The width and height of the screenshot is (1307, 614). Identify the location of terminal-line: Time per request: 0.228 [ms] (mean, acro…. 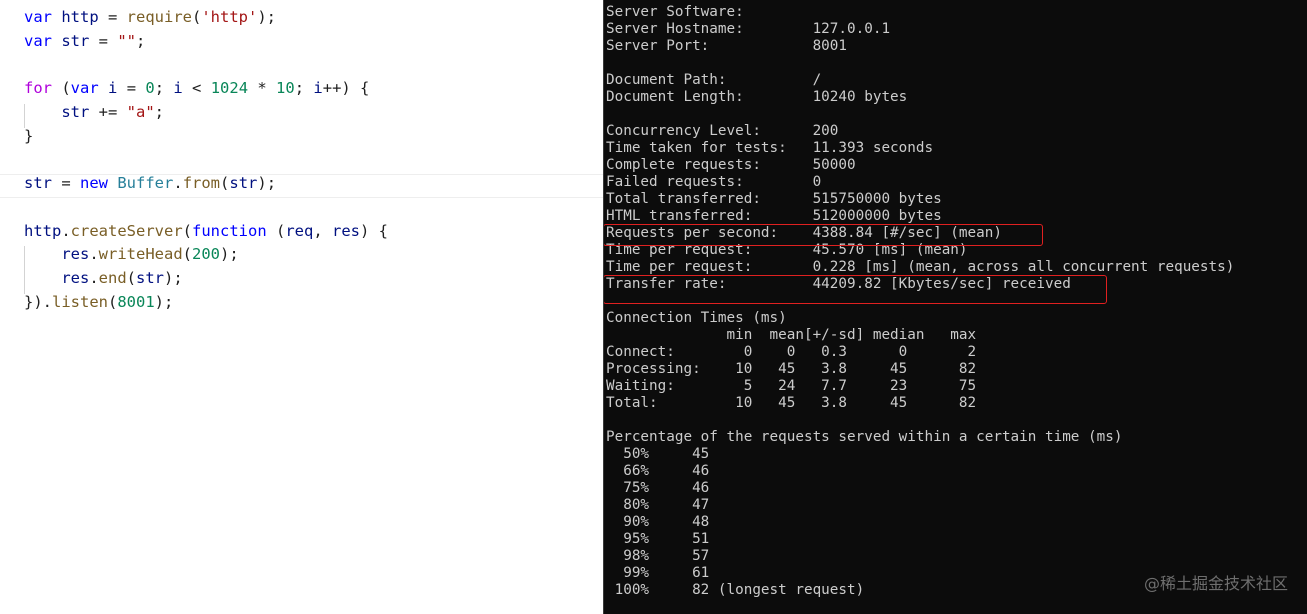
(920, 267).